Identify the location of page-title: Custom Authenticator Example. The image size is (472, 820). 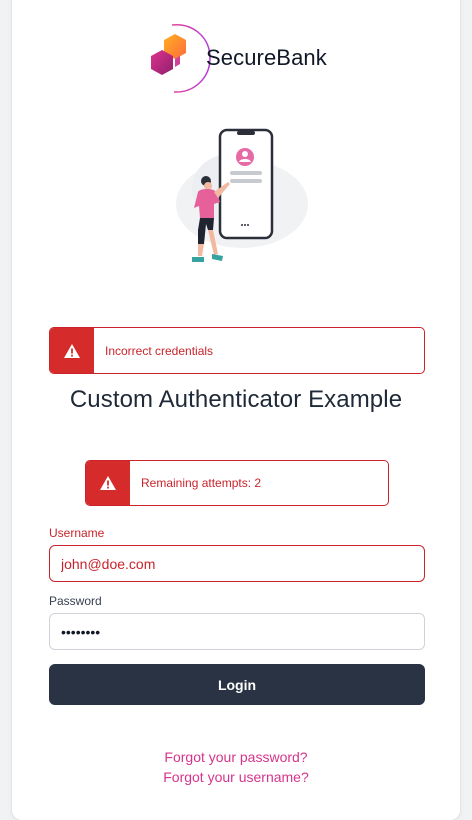
(236, 399).